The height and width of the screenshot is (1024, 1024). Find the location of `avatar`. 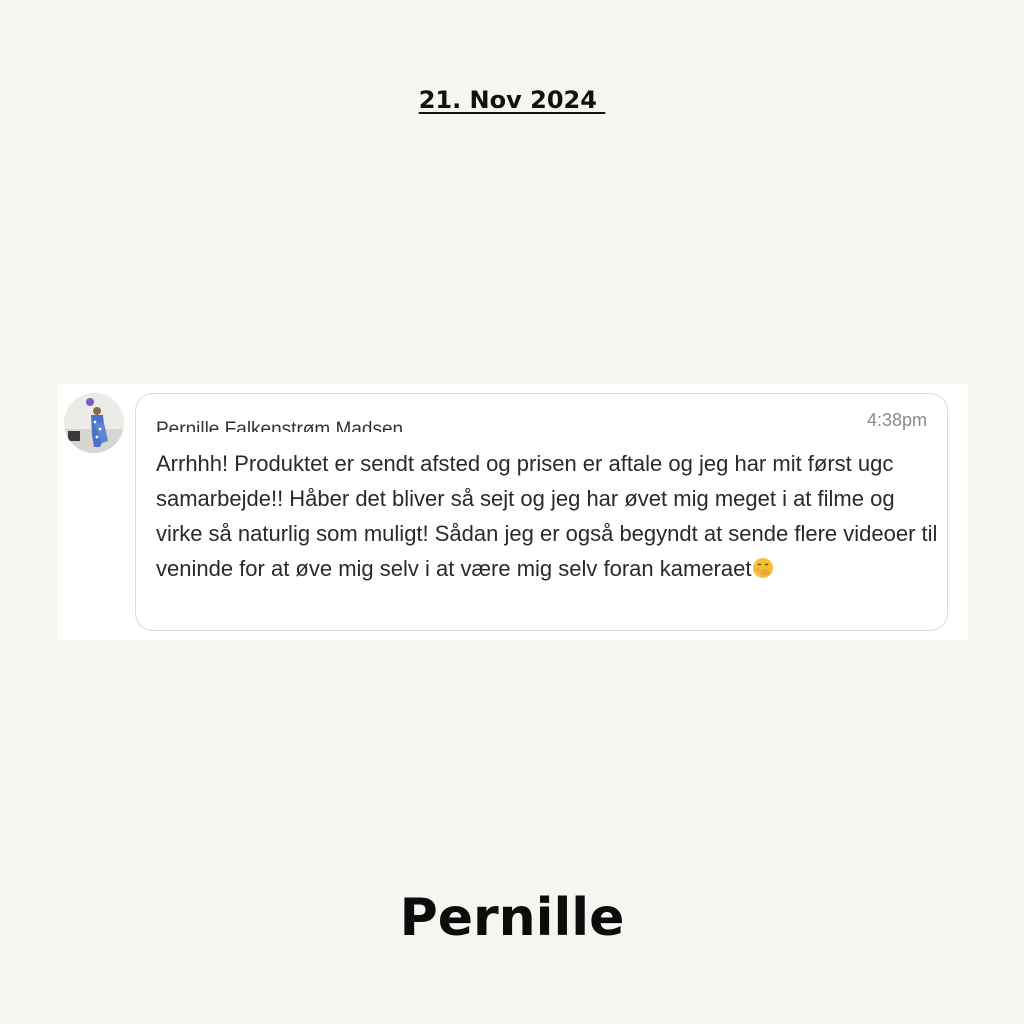

avatar is located at coordinates (94, 423).